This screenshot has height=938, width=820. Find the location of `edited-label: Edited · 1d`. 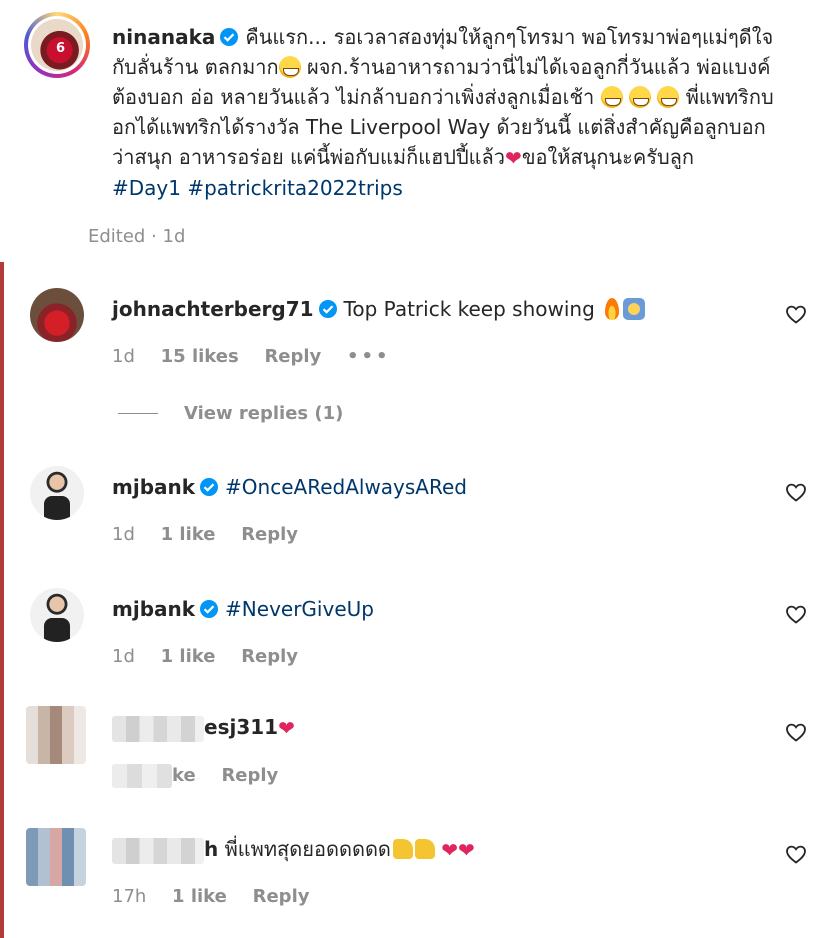

edited-label: Edited · 1d is located at coordinates (137, 236).